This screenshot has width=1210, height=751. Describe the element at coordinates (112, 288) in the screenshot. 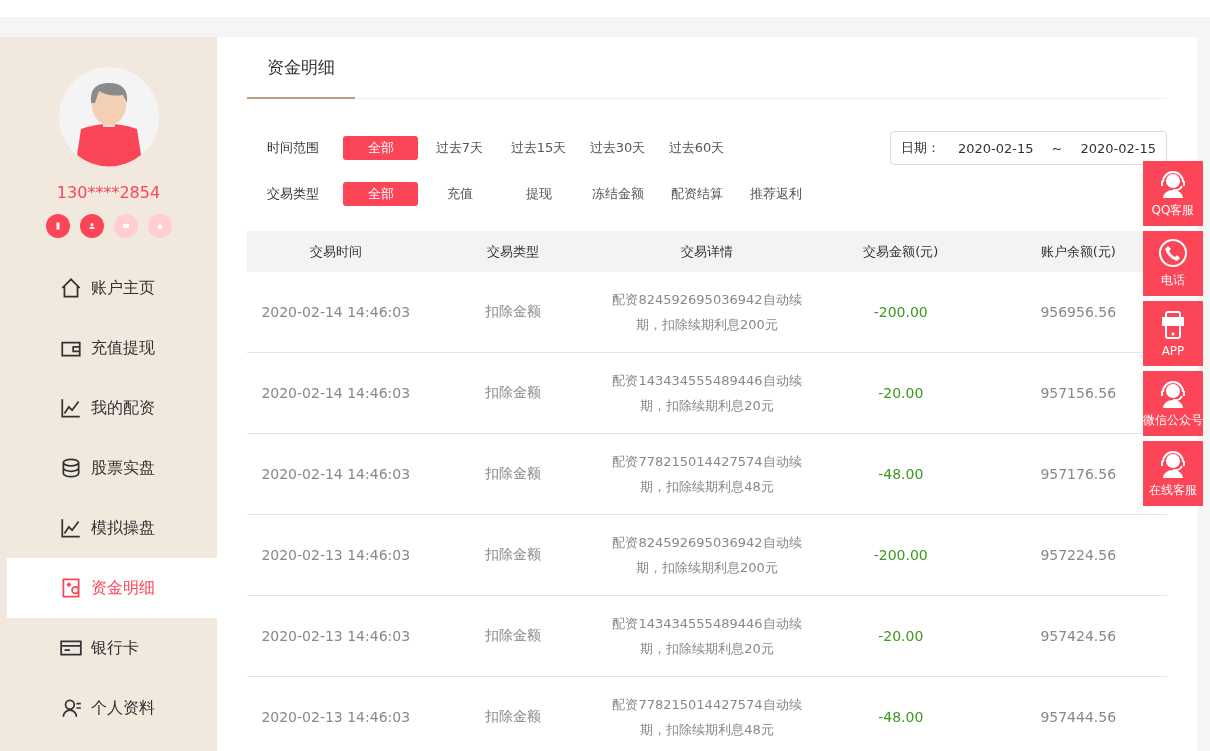

I see `sidebar-item: 账户主页` at that location.